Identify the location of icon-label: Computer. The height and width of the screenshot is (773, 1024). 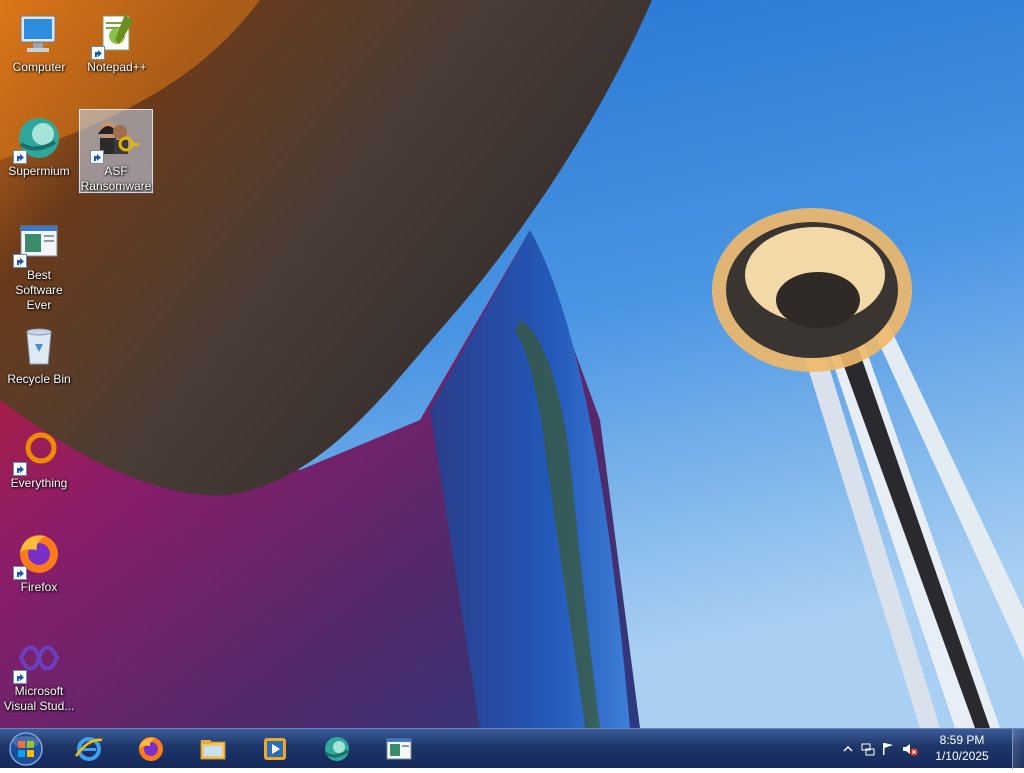
(39, 67).